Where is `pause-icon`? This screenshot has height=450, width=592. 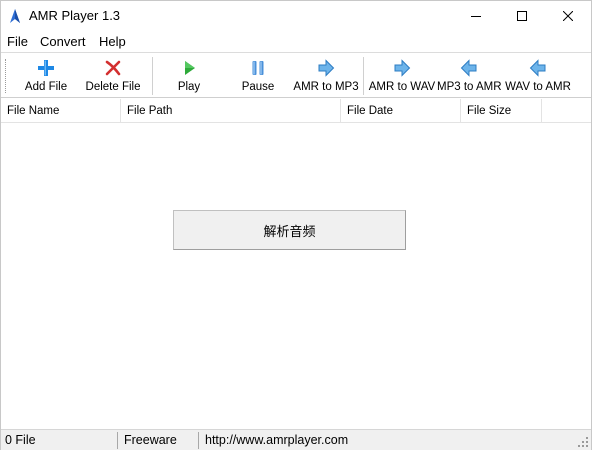 pause-icon is located at coordinates (258, 68).